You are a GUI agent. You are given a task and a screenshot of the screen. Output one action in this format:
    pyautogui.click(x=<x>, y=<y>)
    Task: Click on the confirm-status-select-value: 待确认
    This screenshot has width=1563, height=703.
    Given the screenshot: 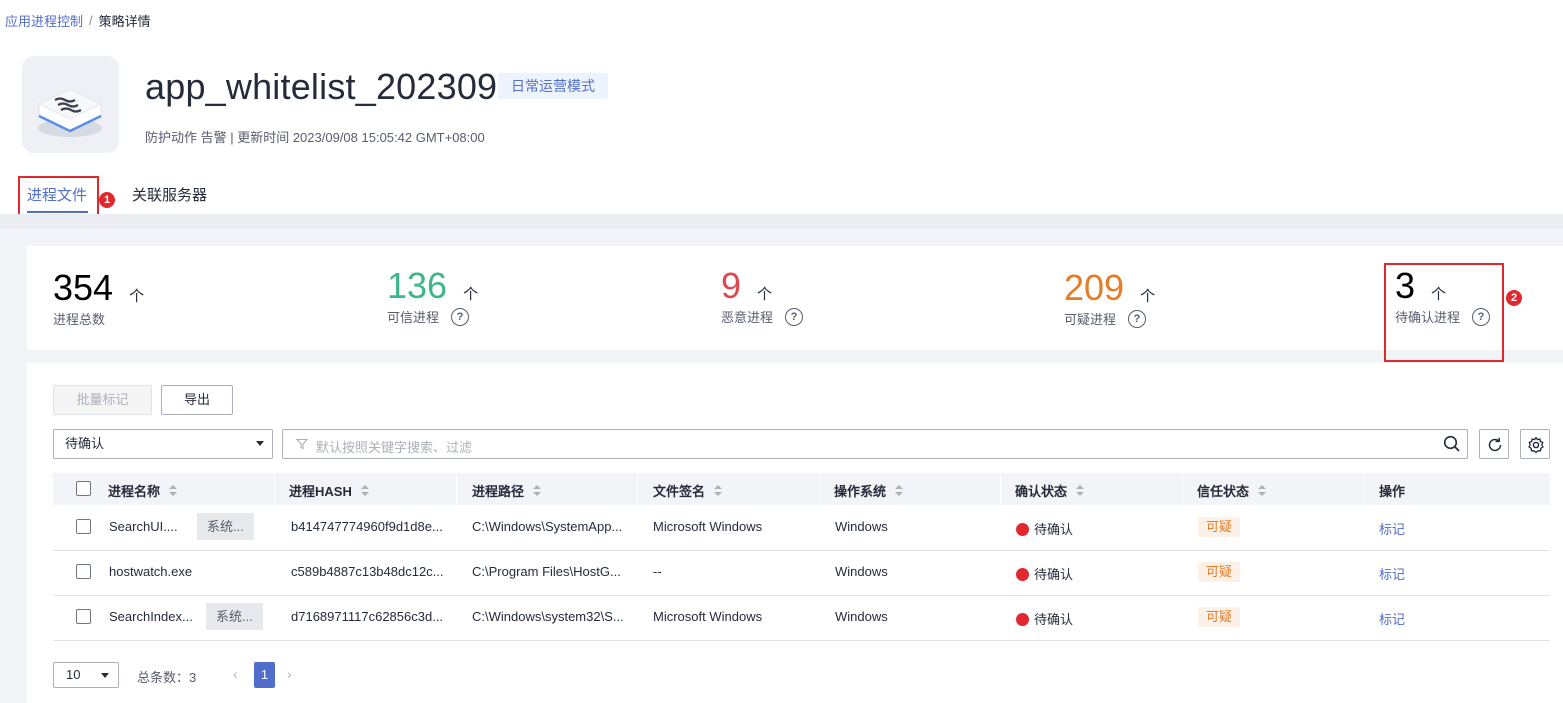 What is the action you would take?
    pyautogui.click(x=85, y=443)
    